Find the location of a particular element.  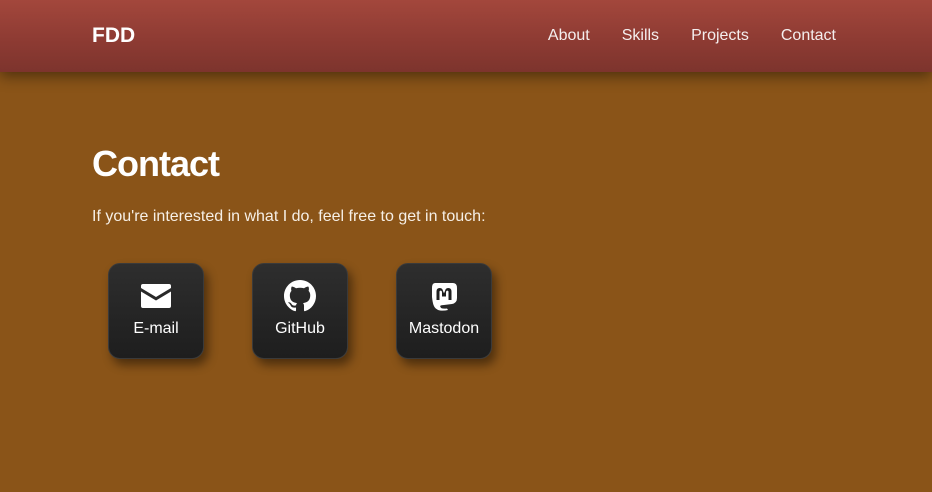

email-contact-label: E-mail is located at coordinates (156, 328).